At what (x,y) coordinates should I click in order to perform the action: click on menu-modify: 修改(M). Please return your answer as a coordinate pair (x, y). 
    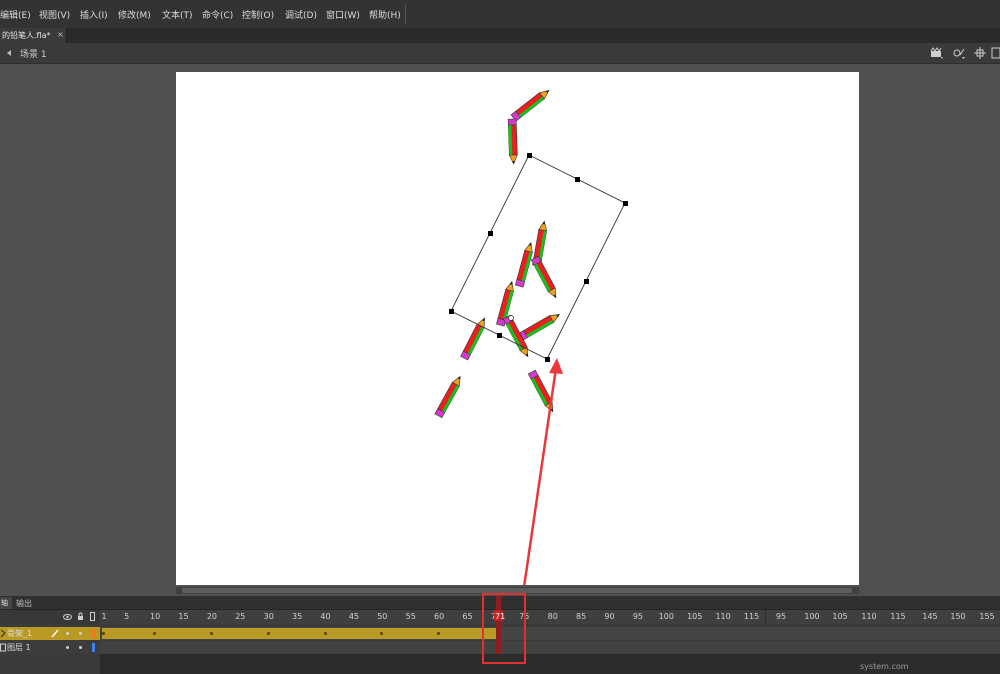
    Looking at the image, I should click on (134, 14).